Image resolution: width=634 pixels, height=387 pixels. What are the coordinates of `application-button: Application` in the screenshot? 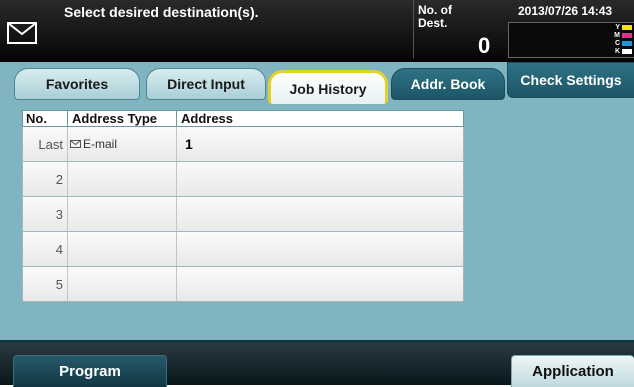 It's located at (572, 371).